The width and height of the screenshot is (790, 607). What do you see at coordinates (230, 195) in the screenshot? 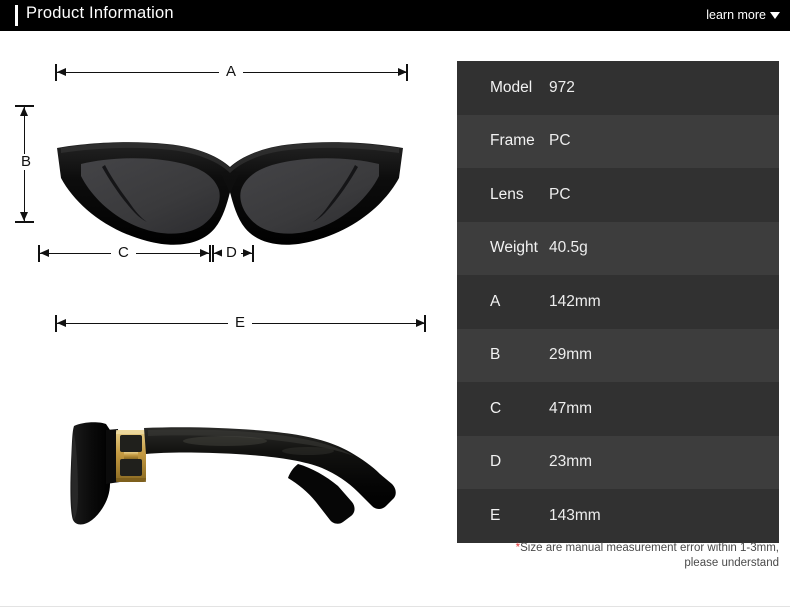
I see `sunglasses-front-view` at bounding box center [230, 195].